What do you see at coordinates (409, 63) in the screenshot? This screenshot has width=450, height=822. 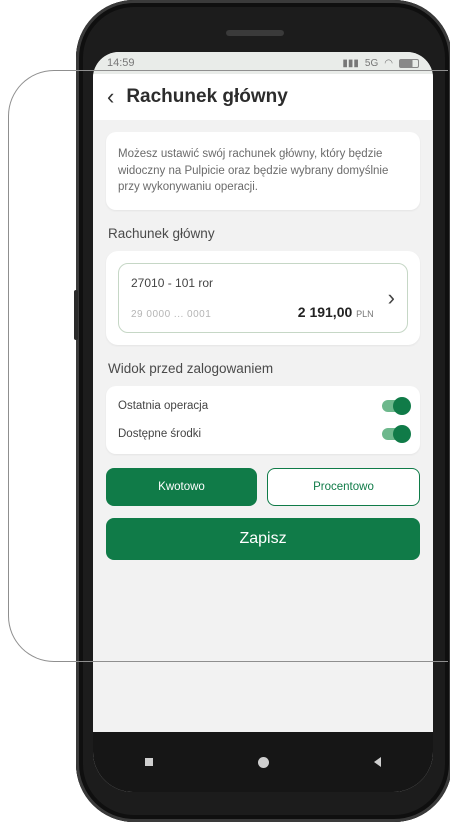 I see `battery-icon` at bounding box center [409, 63].